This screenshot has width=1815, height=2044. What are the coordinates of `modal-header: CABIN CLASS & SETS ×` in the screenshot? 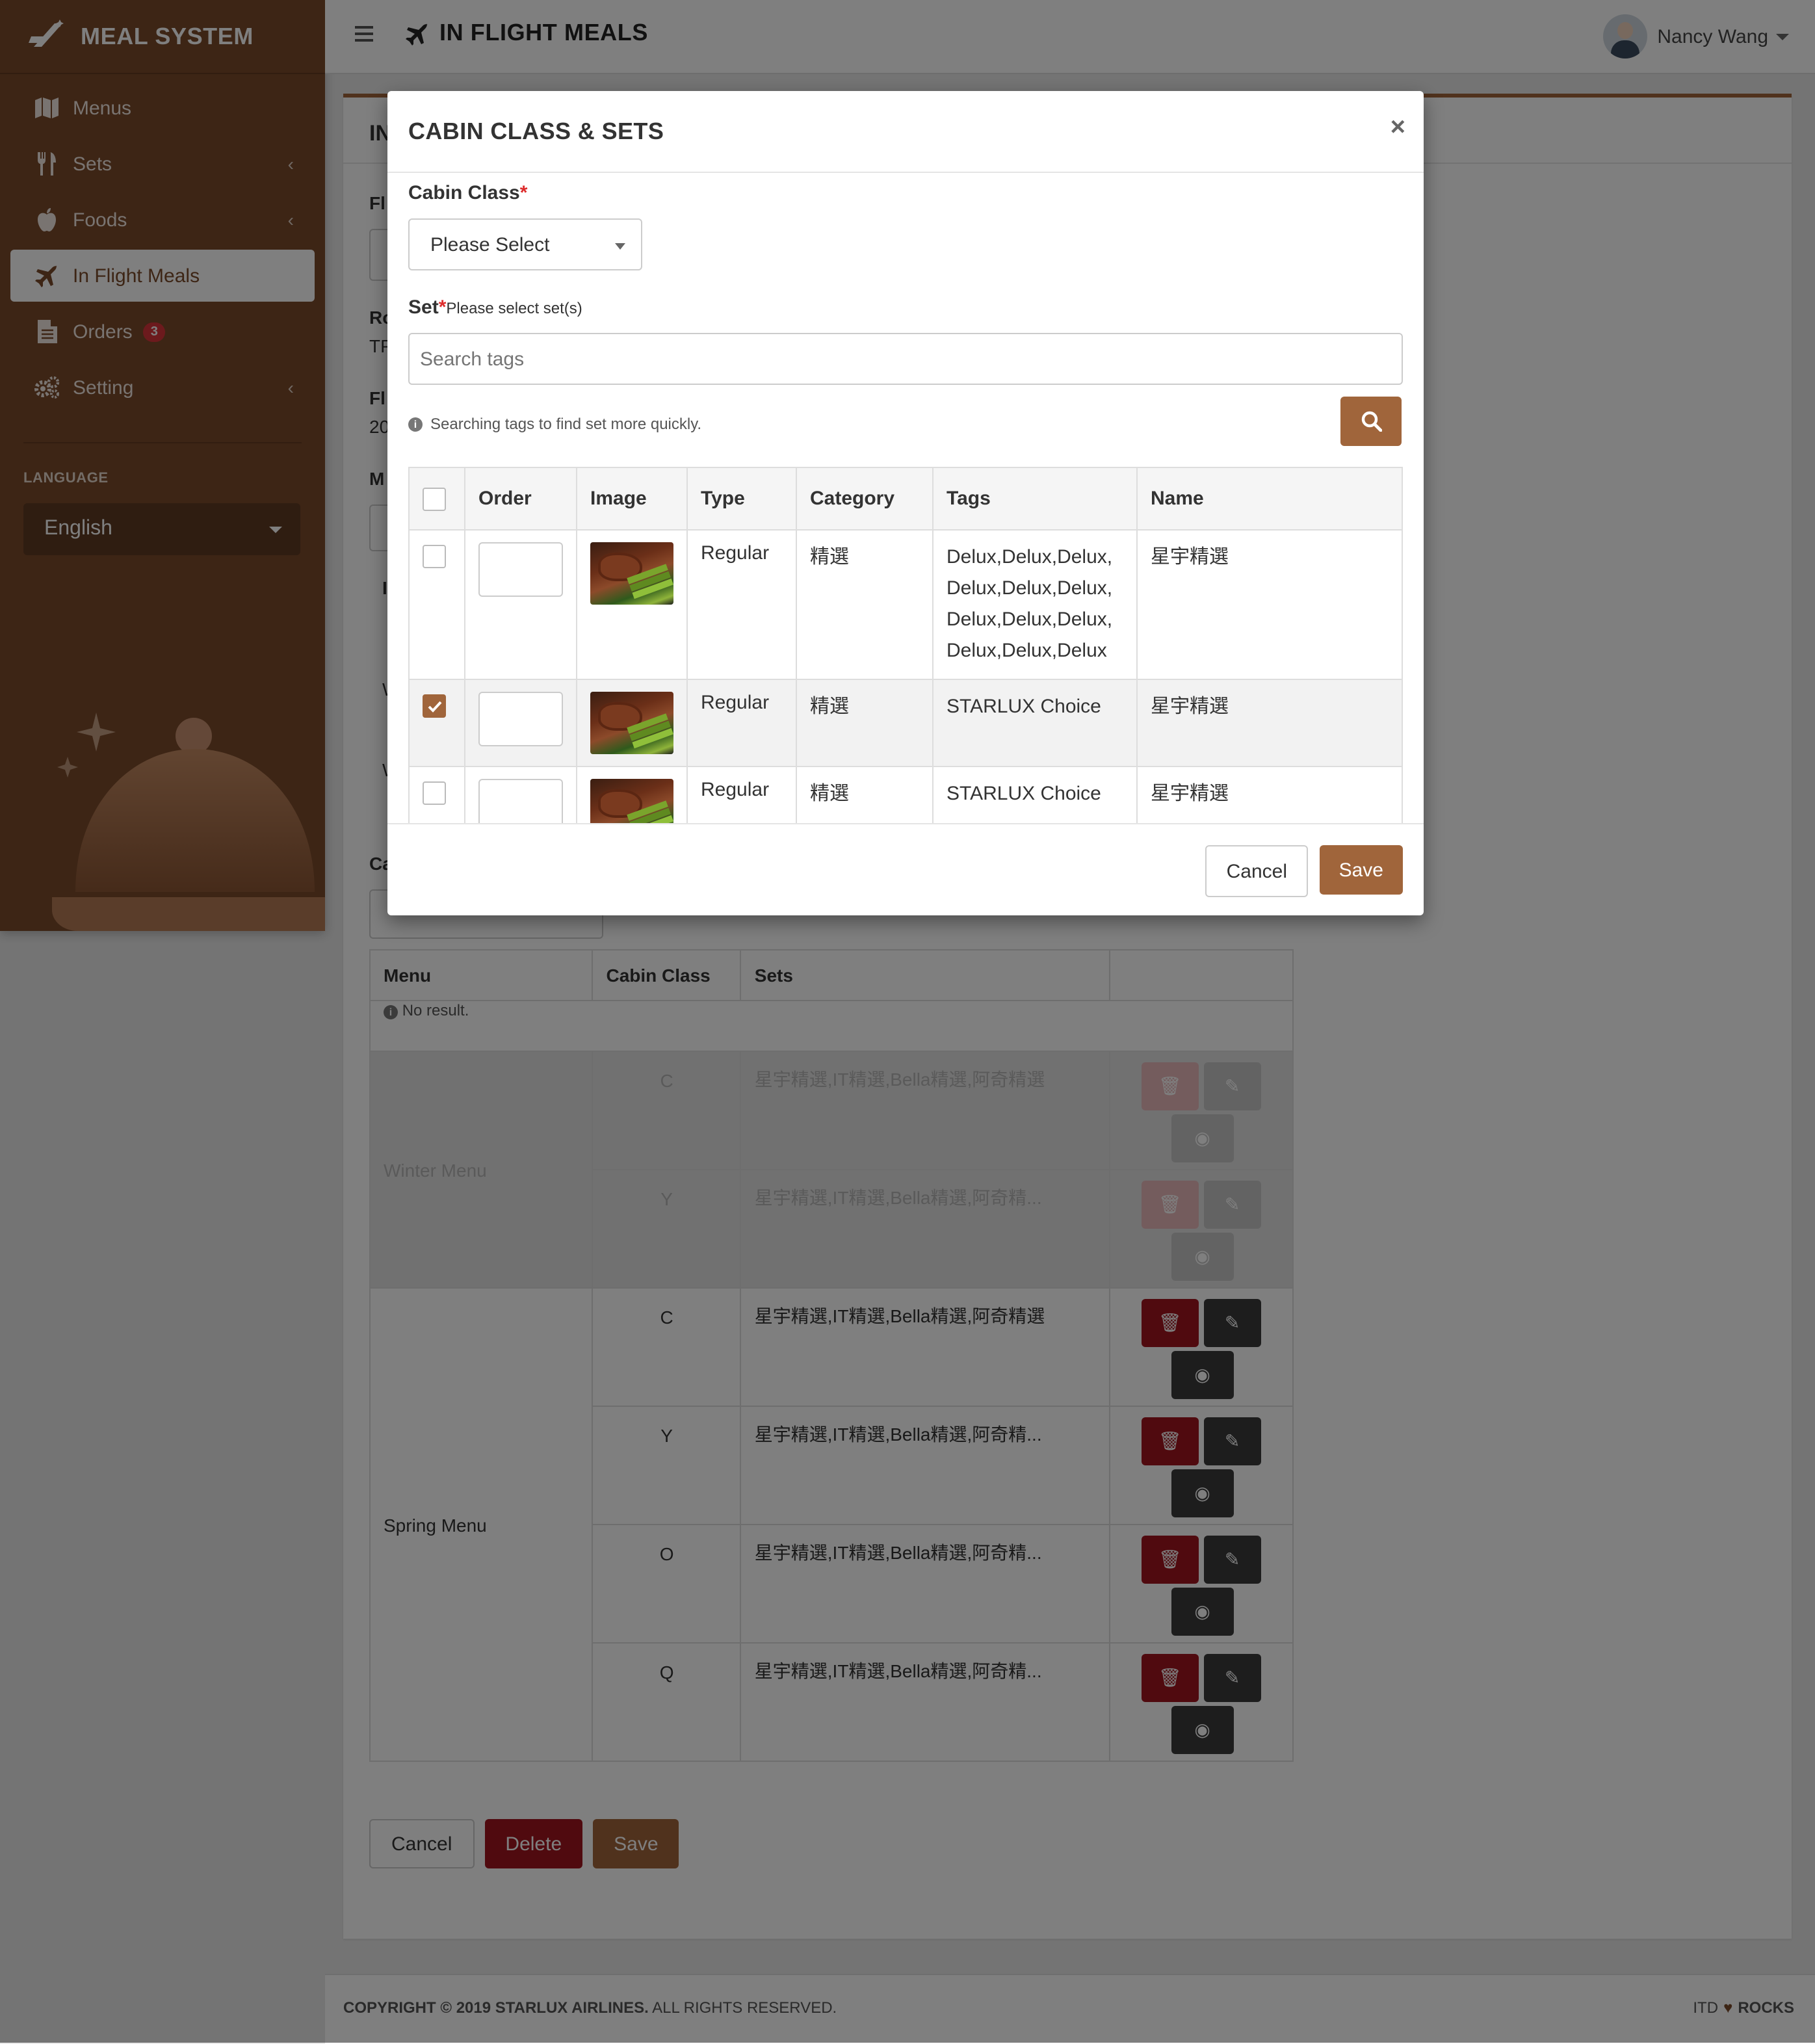 It's located at (905, 132).